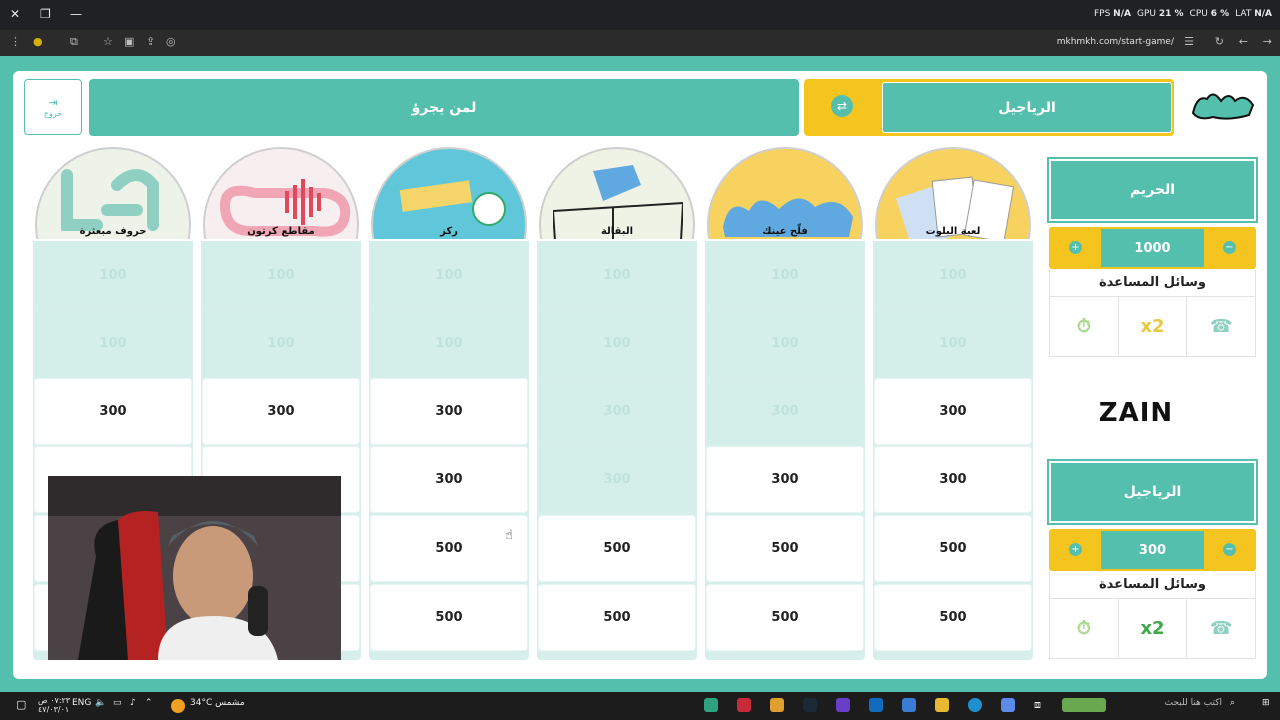  Describe the element at coordinates (1152, 190) in the screenshot. I see `team-name: الحريم` at that location.